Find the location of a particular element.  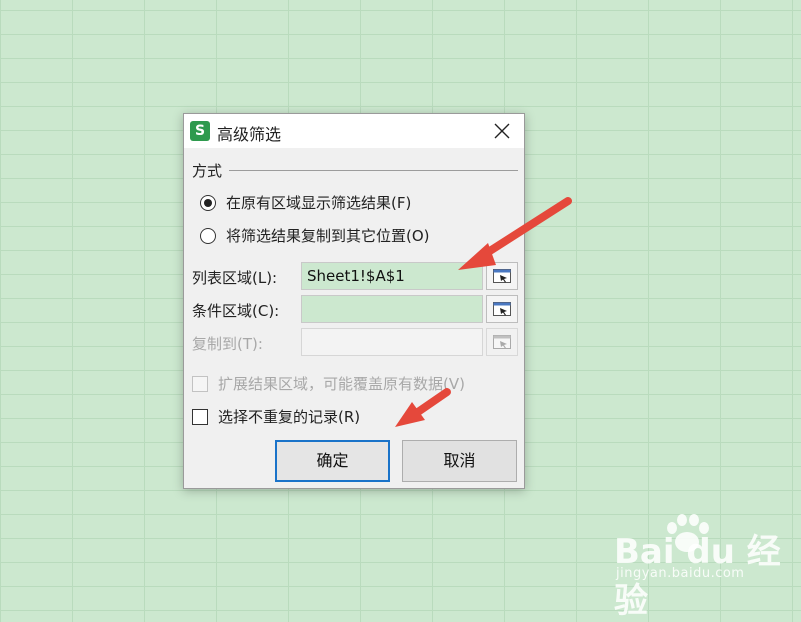

expand-result-checkbox-row: 扩展结果区域，可能覆盖原有数据(V) is located at coordinates (328, 383).